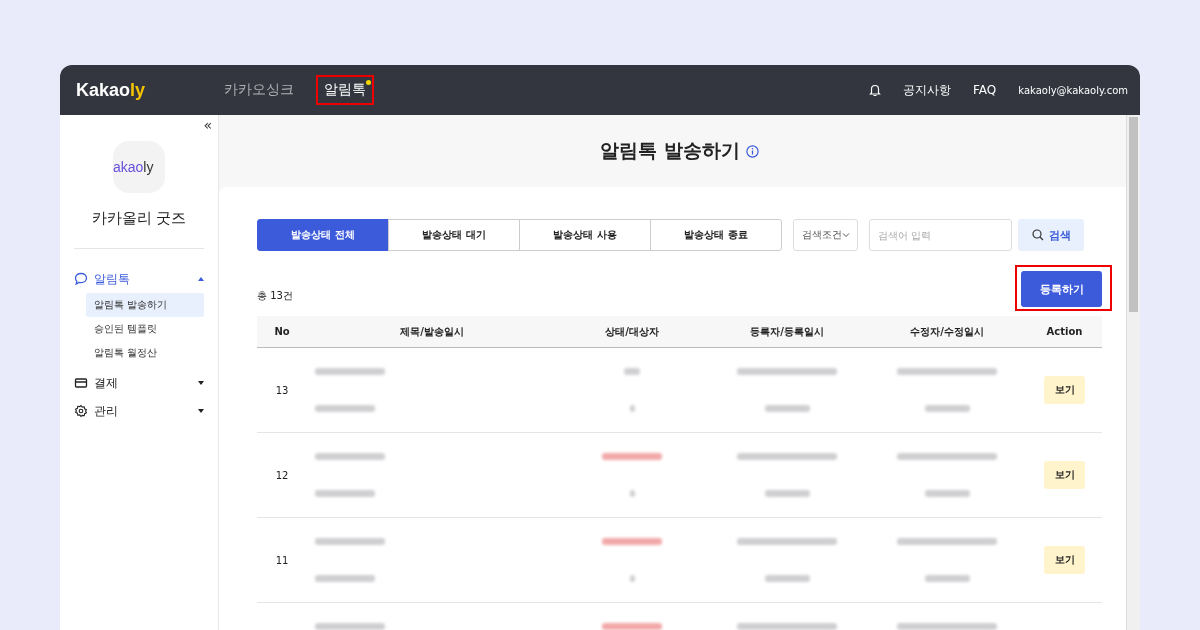  I want to click on submenu-item: 알림톡 발송하기, so click(145, 305).